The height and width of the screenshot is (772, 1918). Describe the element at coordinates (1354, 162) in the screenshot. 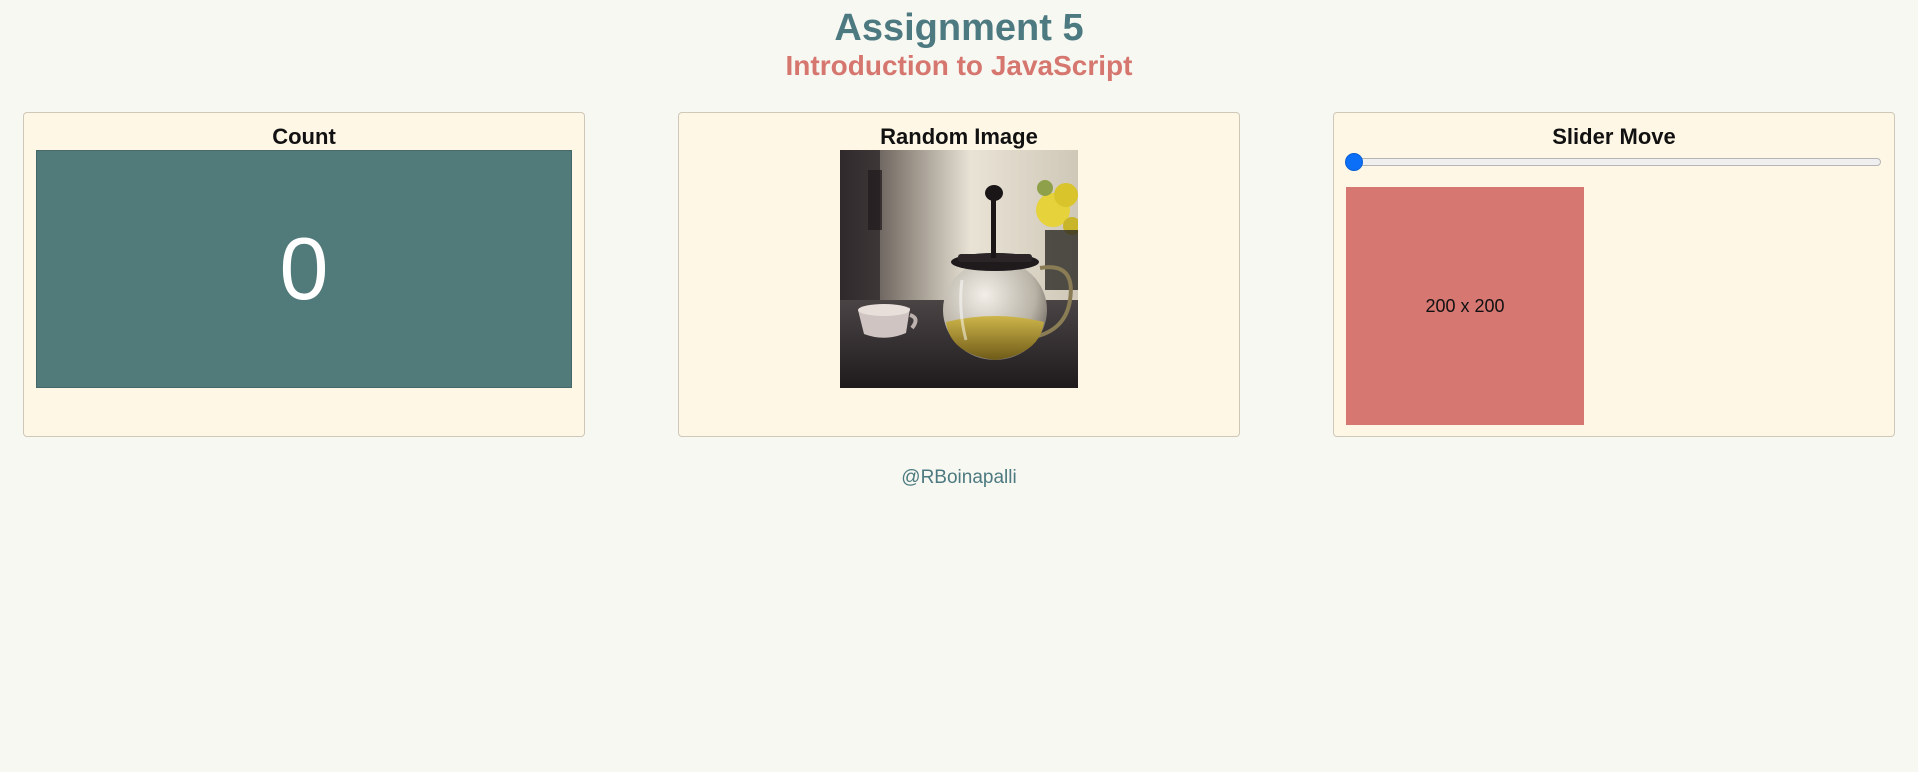

I see `slider-thumb` at that location.